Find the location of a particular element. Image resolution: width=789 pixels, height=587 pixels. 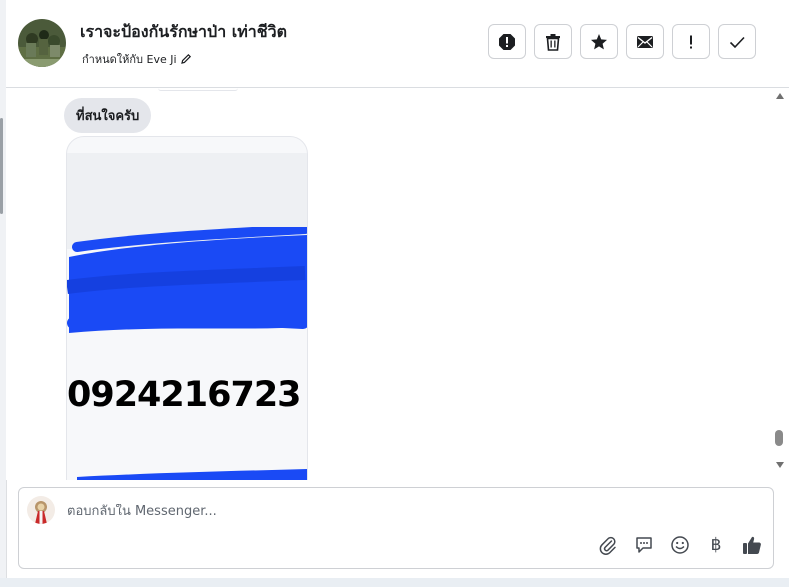

saved-reply-icon is located at coordinates (644, 545).